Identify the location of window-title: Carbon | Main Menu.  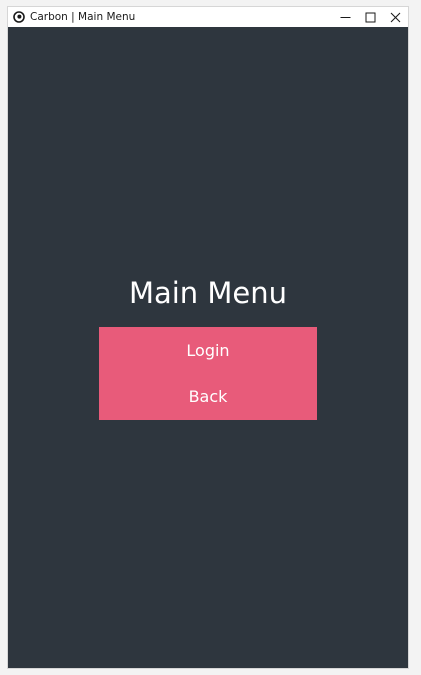
(83, 17).